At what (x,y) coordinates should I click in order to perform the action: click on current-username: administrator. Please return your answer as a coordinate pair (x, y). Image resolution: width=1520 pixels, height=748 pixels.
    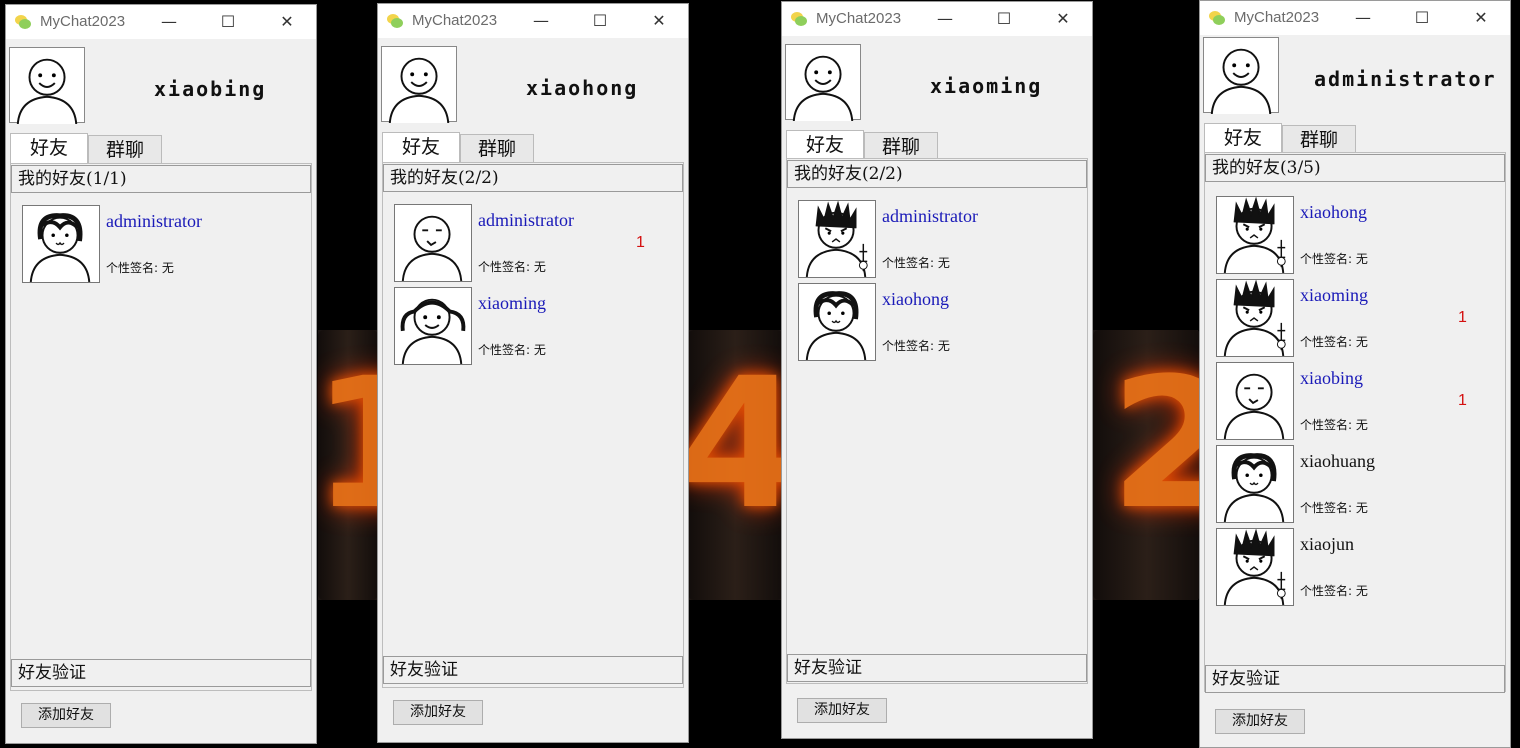
    Looking at the image, I should click on (1405, 79).